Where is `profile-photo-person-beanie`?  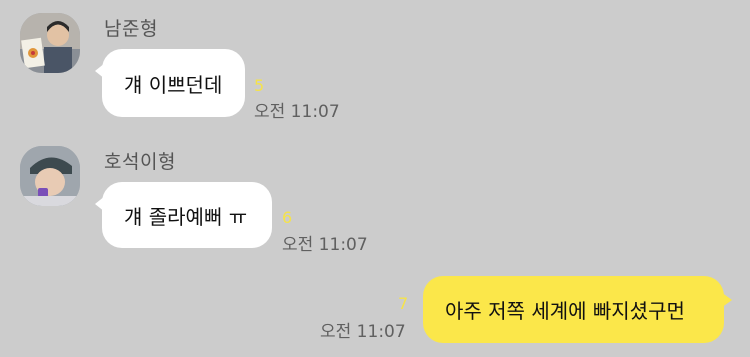 profile-photo-person-beanie is located at coordinates (50, 176).